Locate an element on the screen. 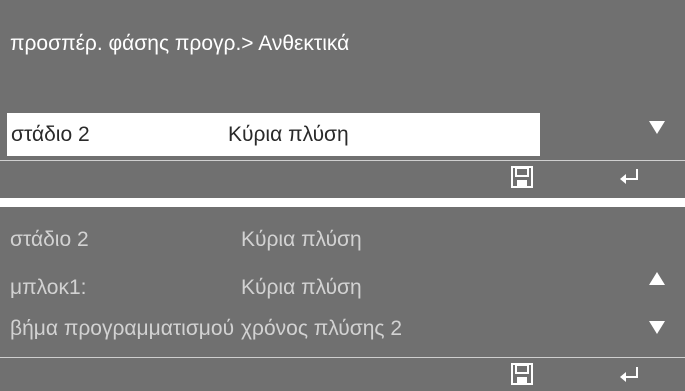 The image size is (685, 391). header-title: προσπέρ. φάσης προγρ.> Ανθεκτικά is located at coordinates (180, 43).